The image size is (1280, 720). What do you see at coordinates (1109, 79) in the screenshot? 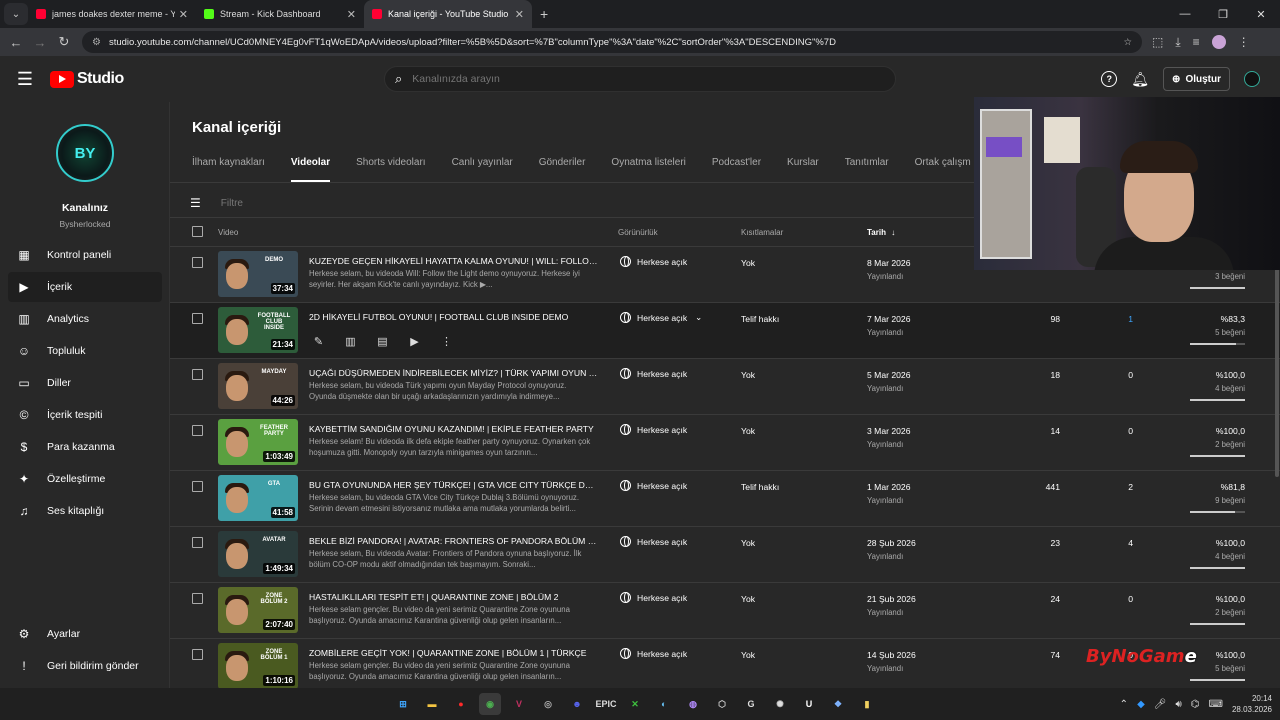
I see `help-icon: ?` at bounding box center [1109, 79].